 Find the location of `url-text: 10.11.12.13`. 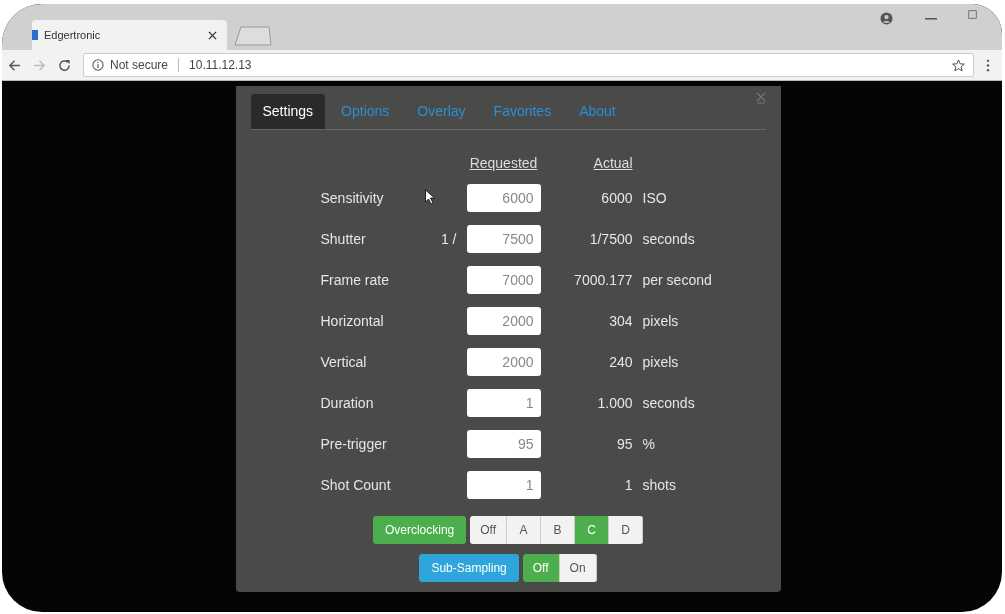

url-text: 10.11.12.13 is located at coordinates (220, 65).